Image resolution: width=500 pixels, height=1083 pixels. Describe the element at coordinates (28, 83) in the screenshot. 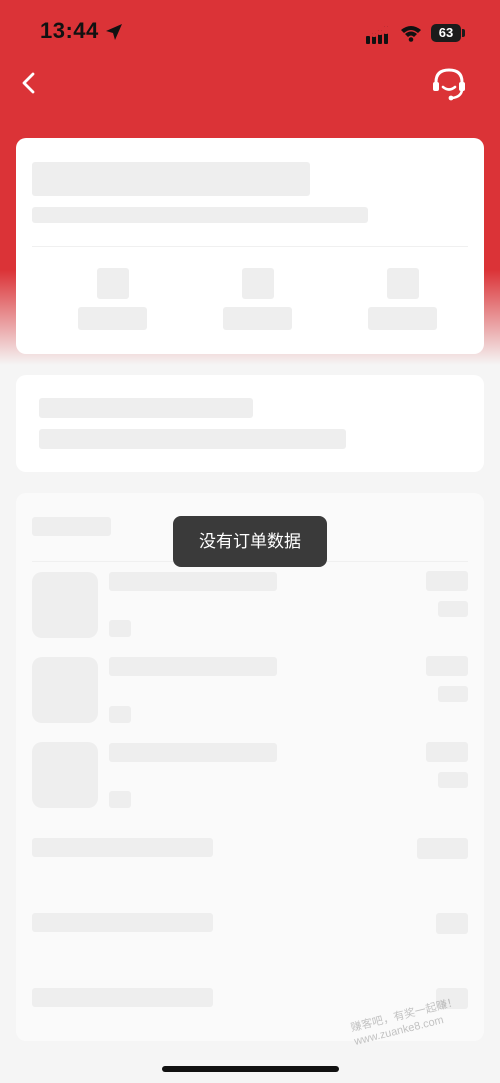

I see `chevron-left-icon` at that location.